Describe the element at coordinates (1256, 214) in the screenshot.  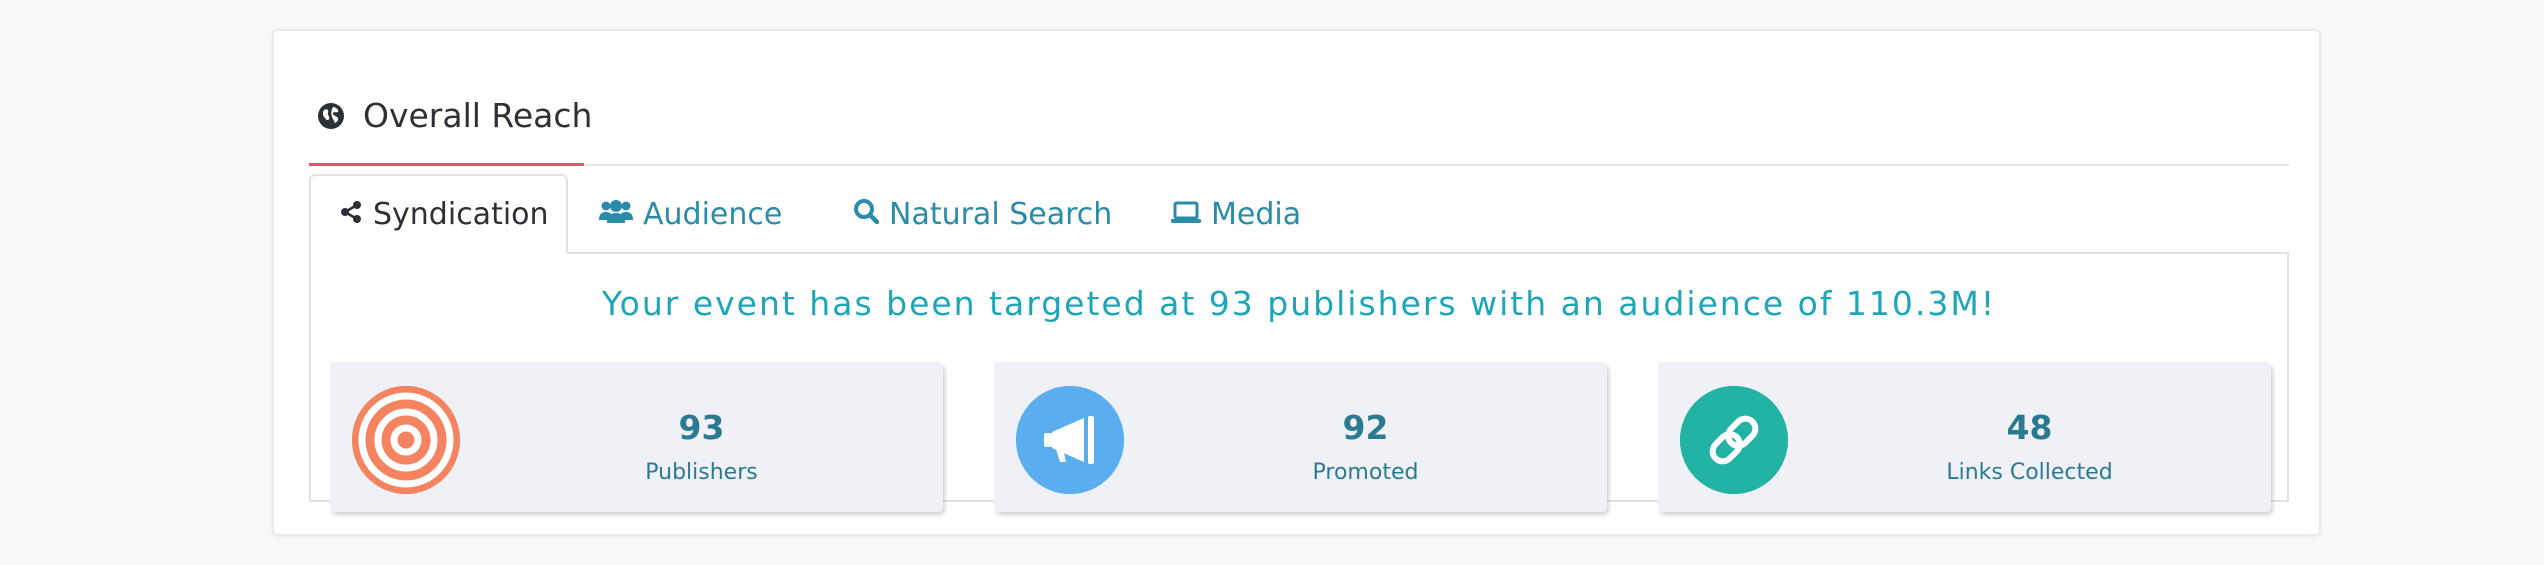
I see `tab-label: Media` at that location.